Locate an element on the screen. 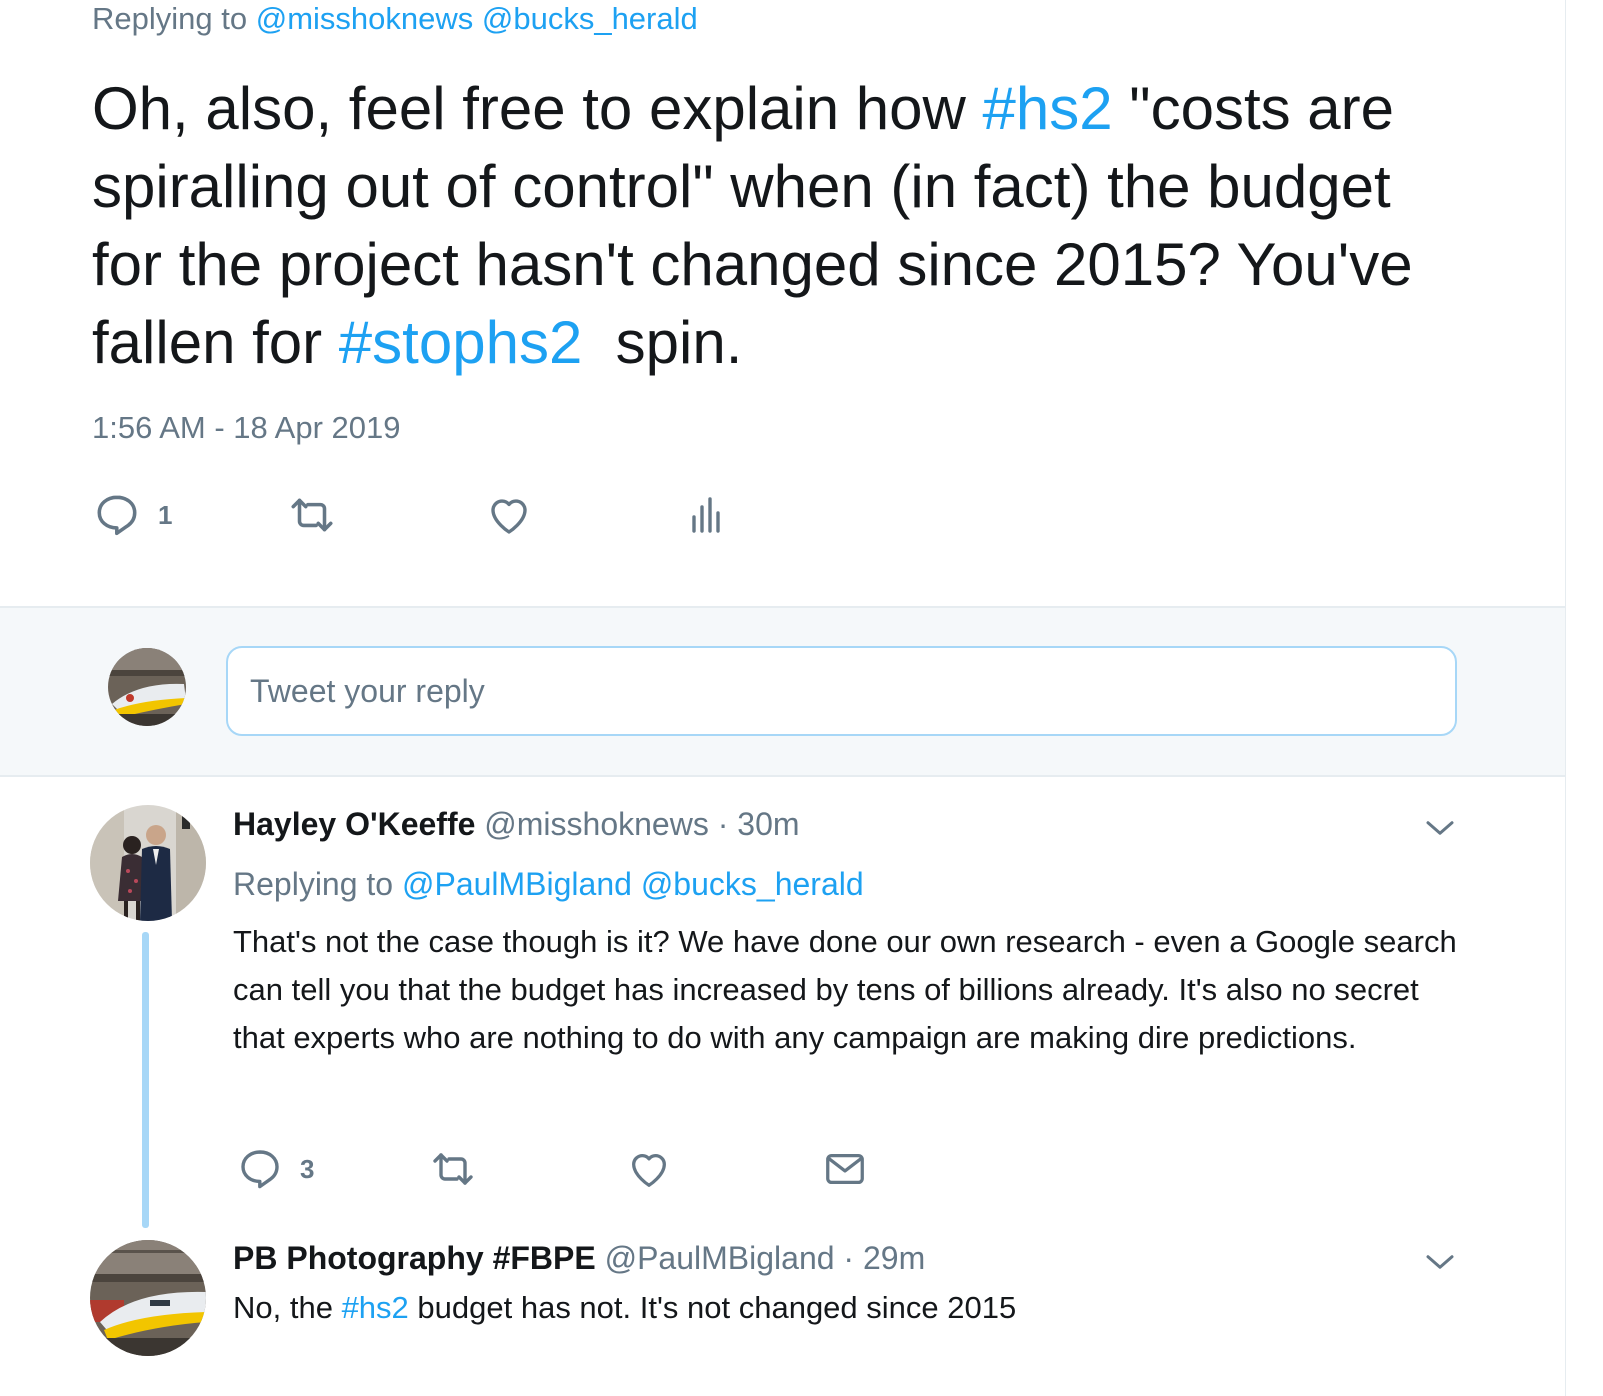 The height and width of the screenshot is (1396, 1603). user-handle: @PaulMBigland is located at coordinates (720, 1258).